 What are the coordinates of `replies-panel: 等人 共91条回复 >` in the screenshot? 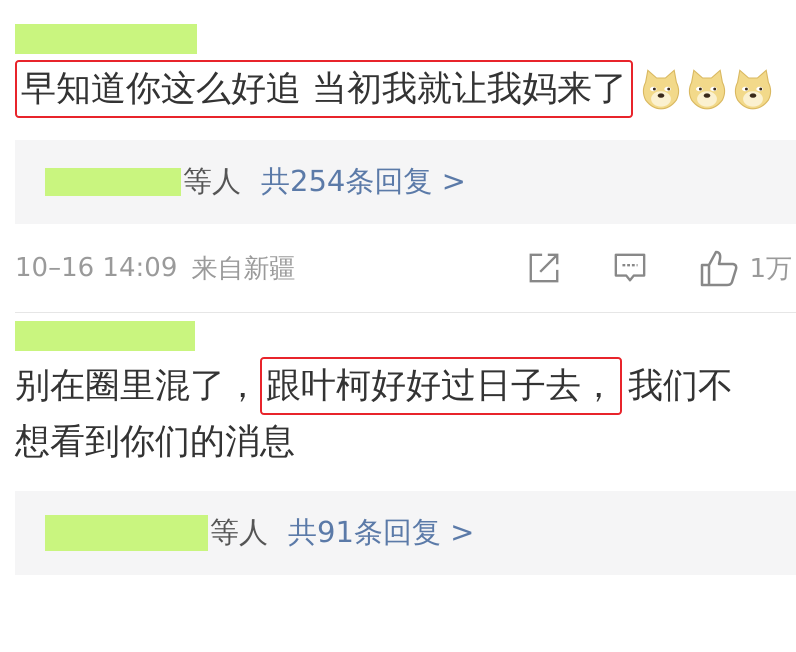 It's located at (405, 533).